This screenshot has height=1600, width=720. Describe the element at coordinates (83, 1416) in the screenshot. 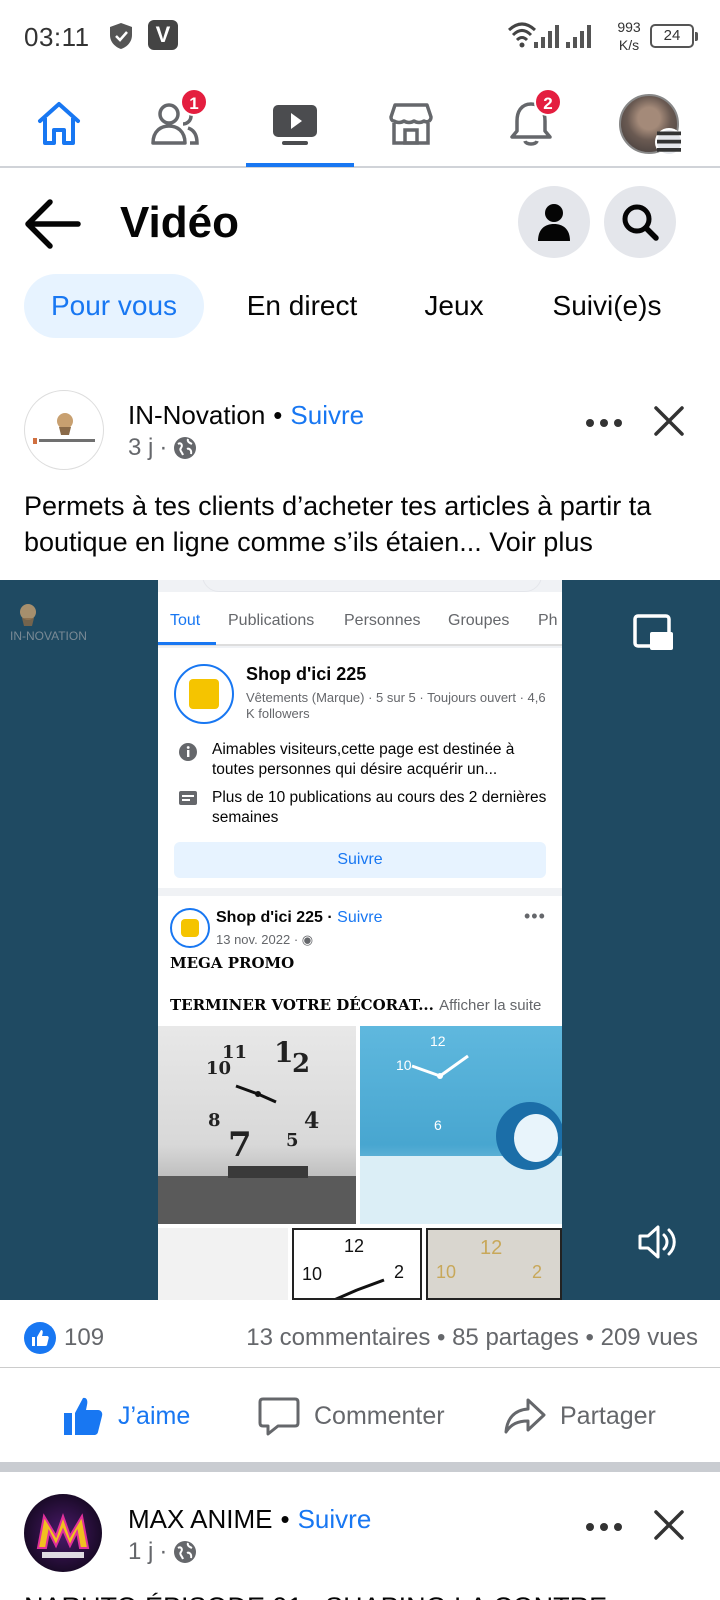

I see `thumbs-up-icon` at that location.